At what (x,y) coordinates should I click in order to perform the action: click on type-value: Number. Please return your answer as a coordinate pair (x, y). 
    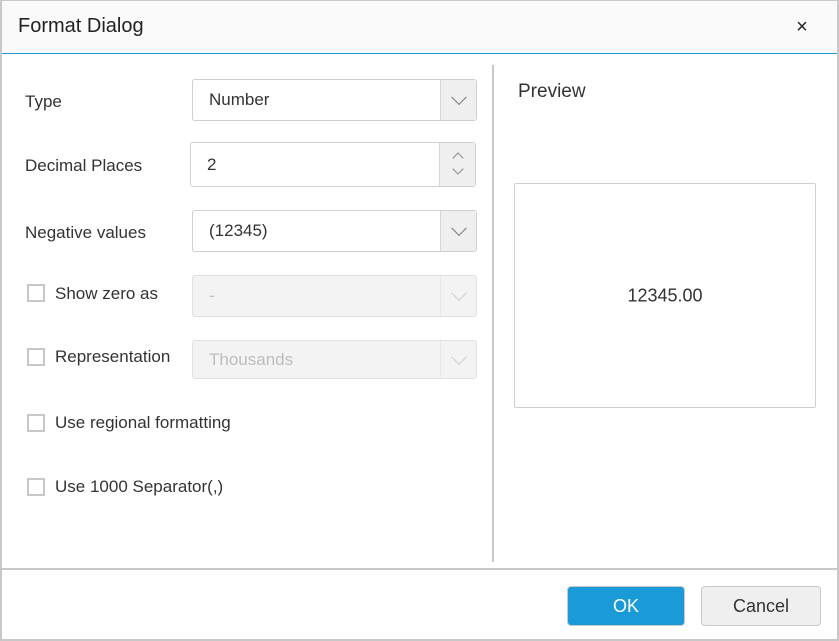
    Looking at the image, I should click on (239, 99).